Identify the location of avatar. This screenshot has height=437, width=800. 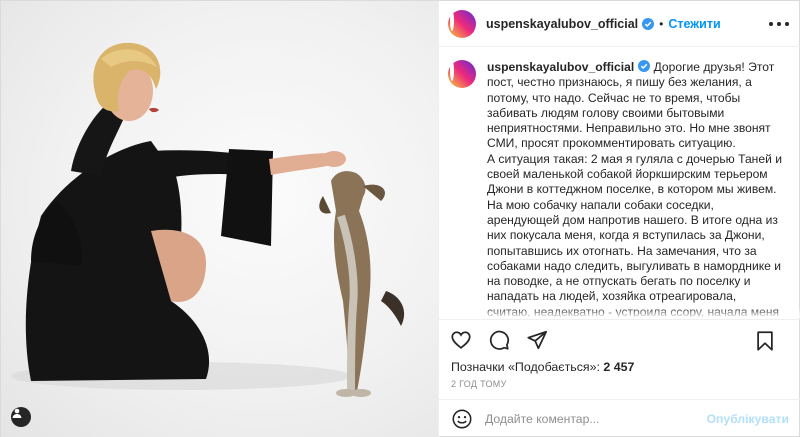
(462, 23).